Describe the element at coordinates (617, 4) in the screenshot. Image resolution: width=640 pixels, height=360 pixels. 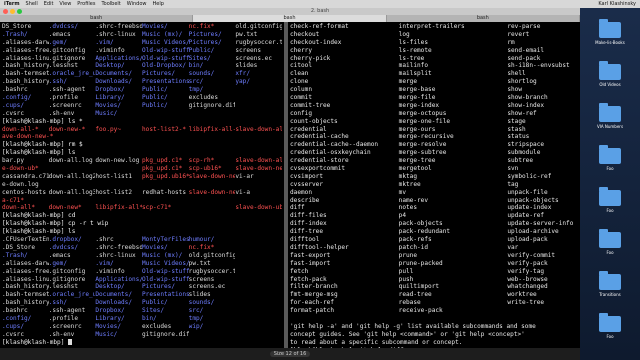
I see `user-name: Karl Klashinsky` at that location.